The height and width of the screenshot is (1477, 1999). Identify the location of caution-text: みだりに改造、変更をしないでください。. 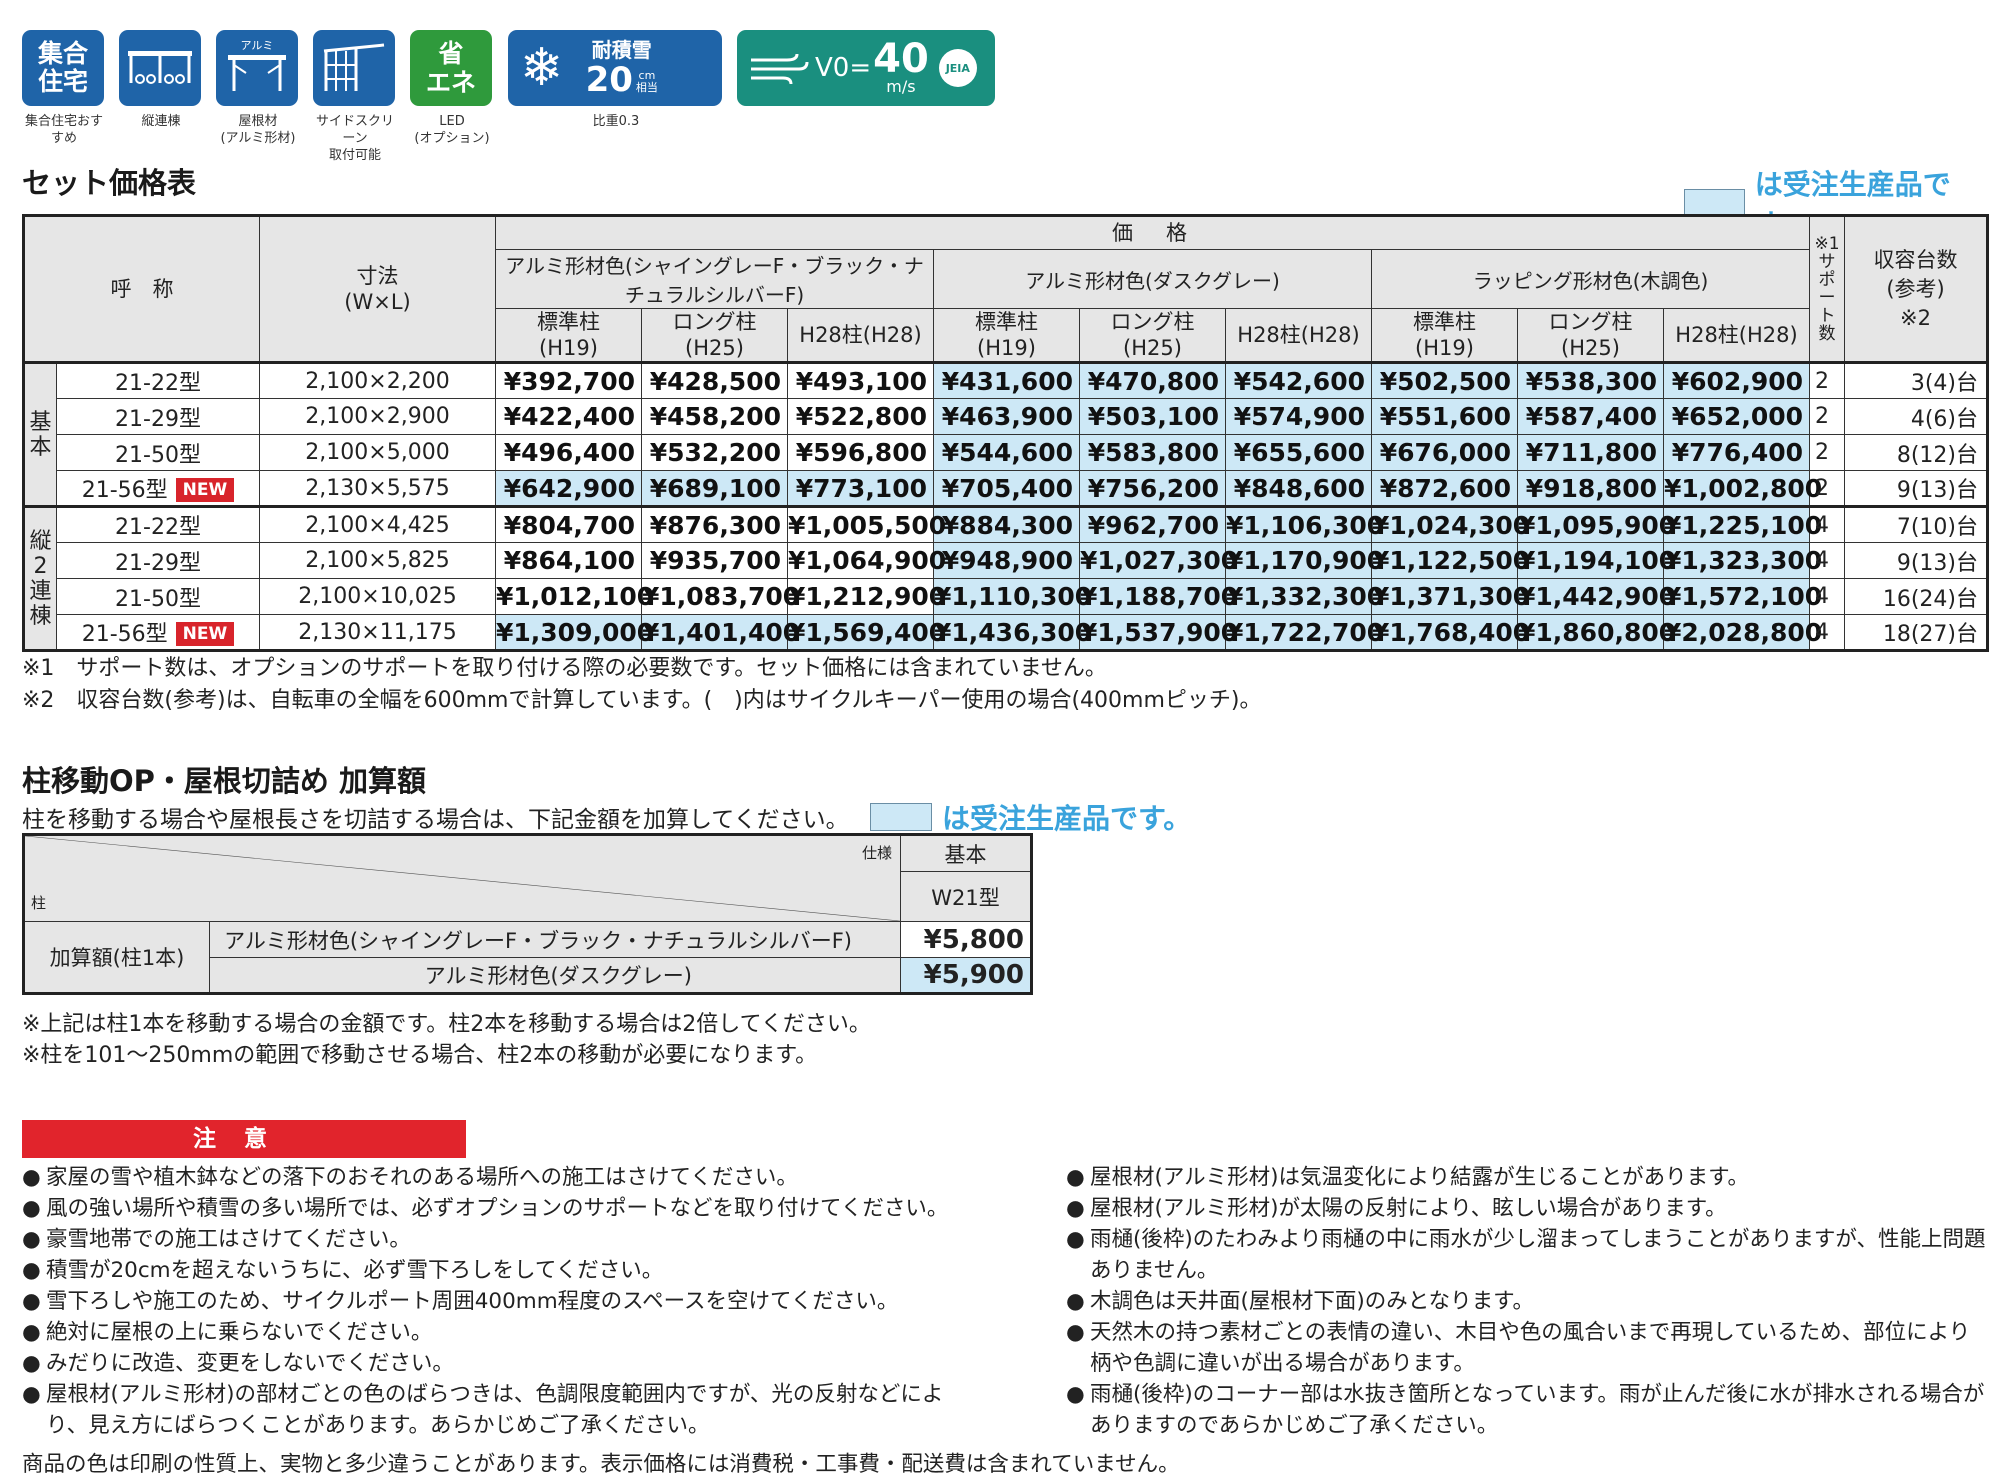
(250, 1363).